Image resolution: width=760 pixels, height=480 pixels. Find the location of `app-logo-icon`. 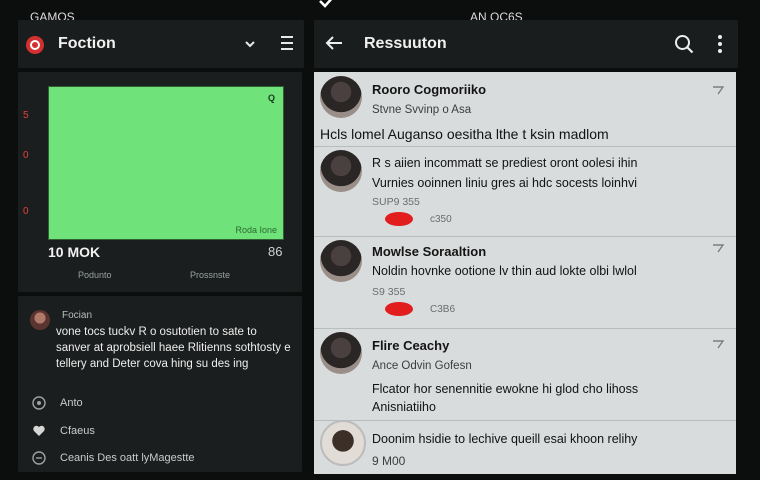

app-logo-icon is located at coordinates (35, 45).